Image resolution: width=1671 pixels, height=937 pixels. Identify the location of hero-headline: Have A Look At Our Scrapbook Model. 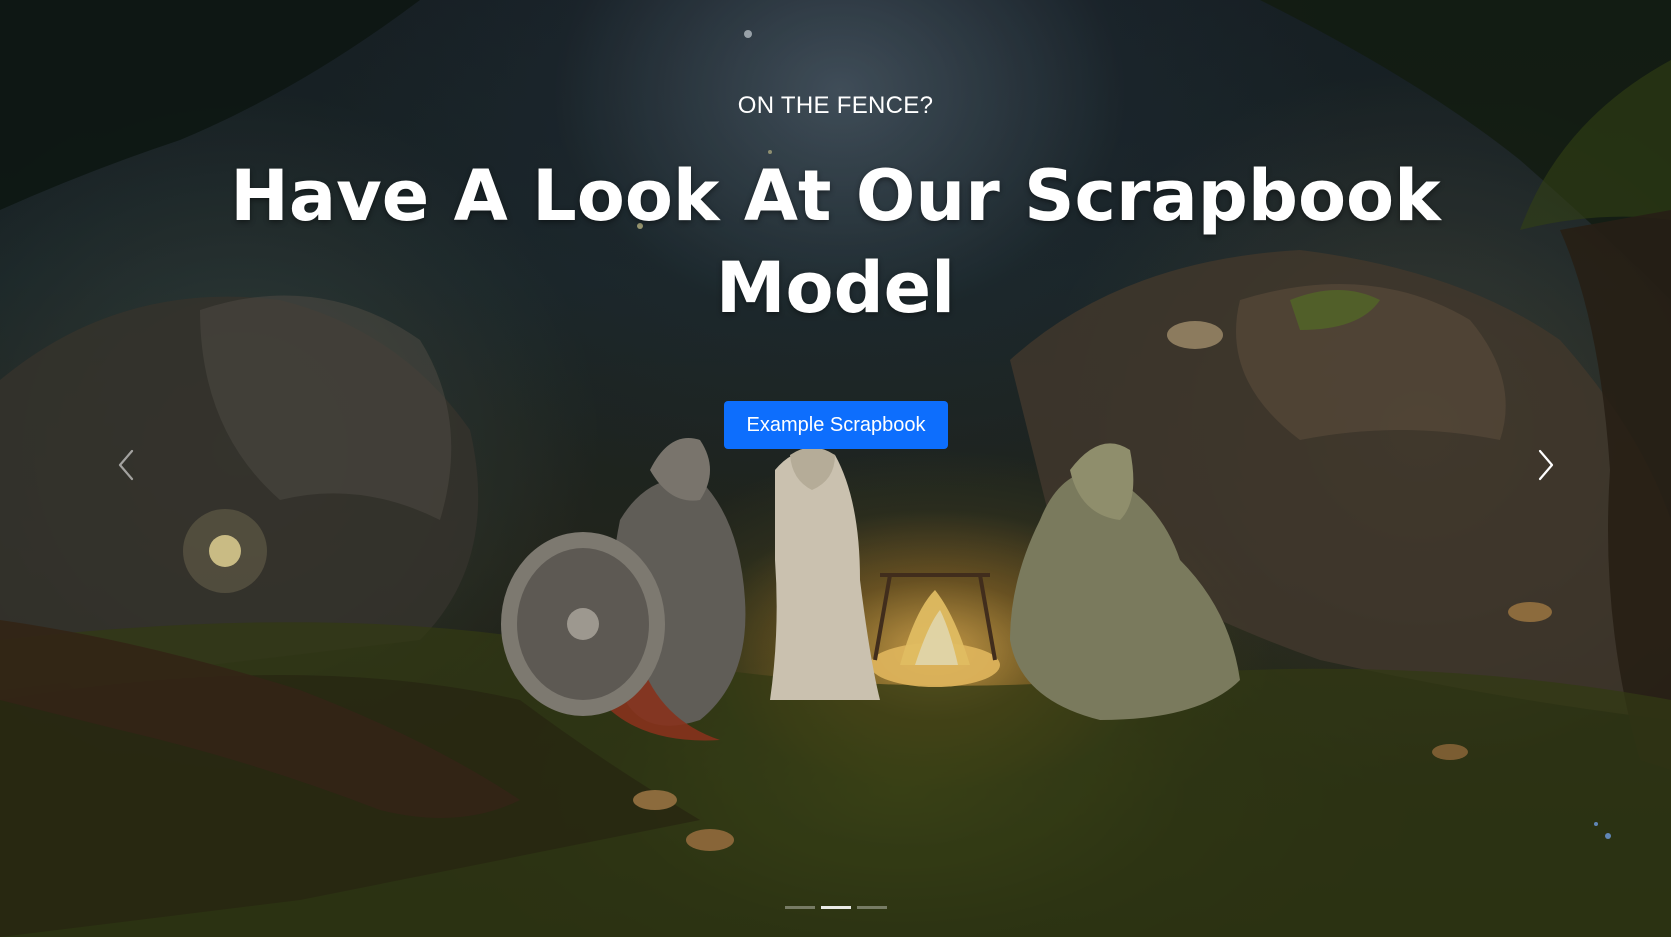
(835, 242).